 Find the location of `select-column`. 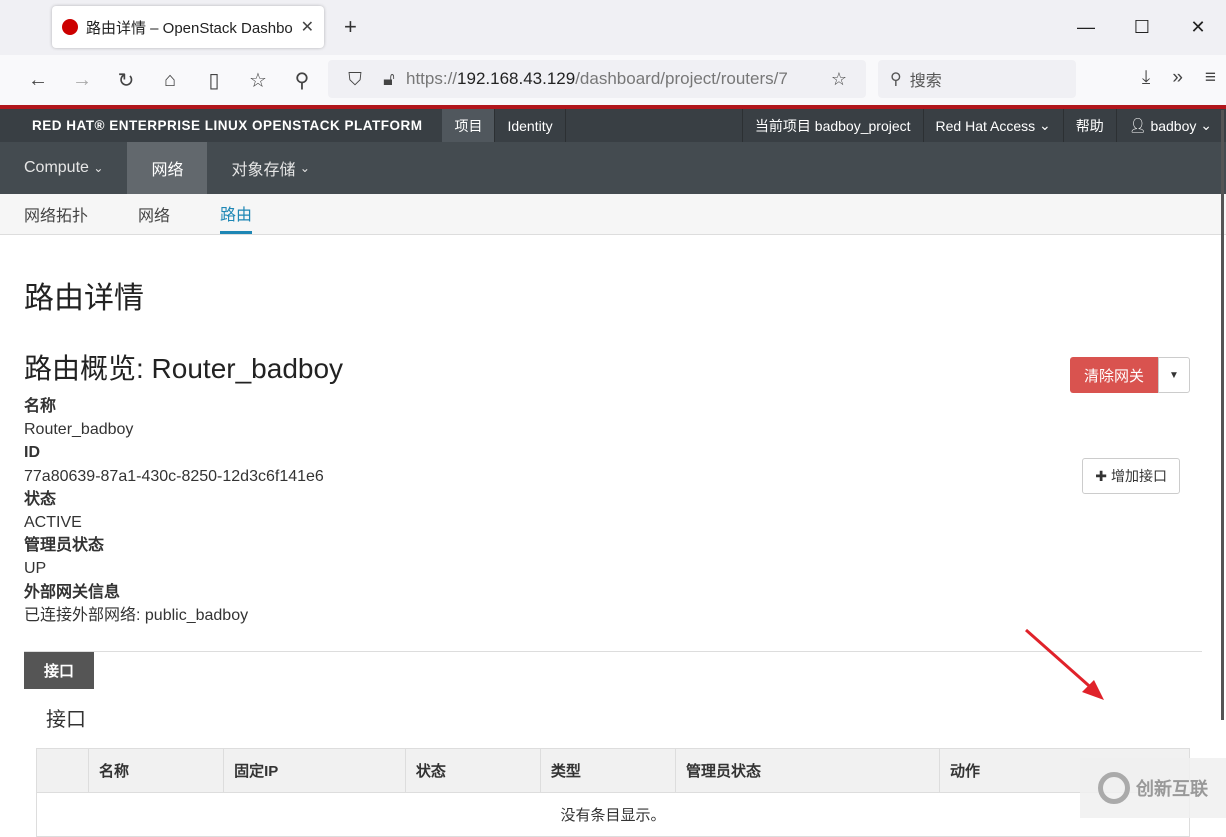

select-column is located at coordinates (62, 771).